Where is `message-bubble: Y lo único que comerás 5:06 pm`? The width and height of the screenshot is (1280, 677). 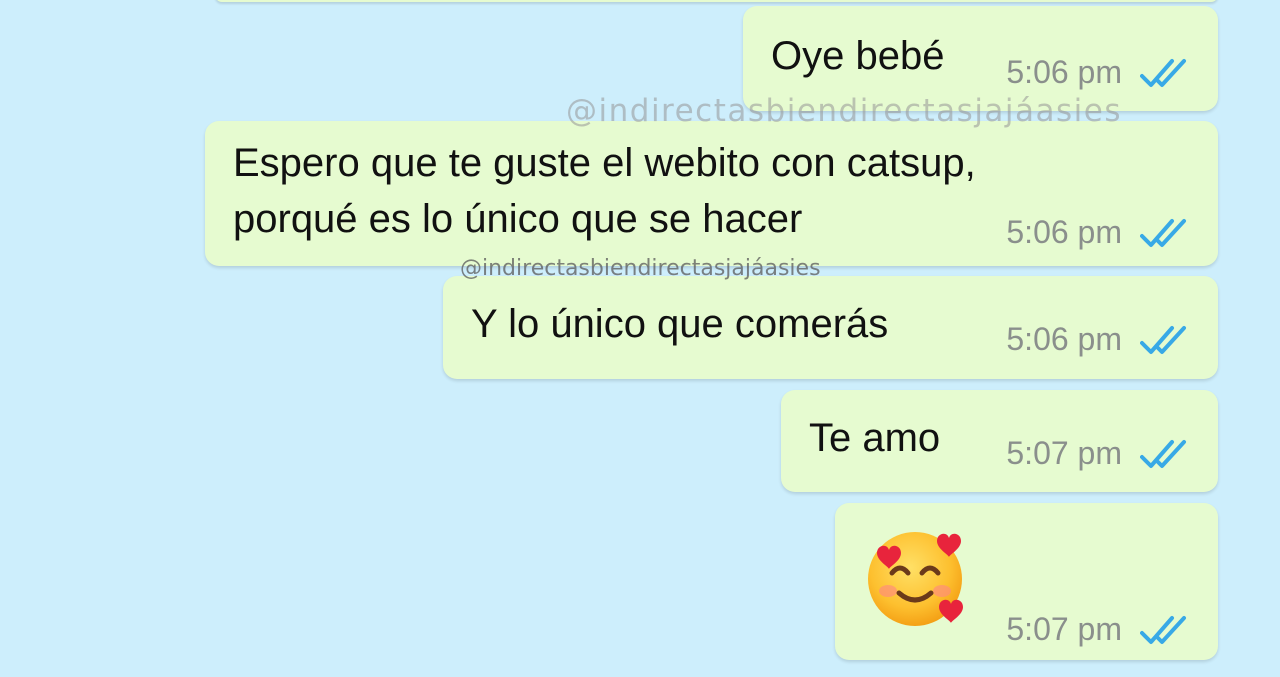 message-bubble: Y lo único que comerás 5:06 pm is located at coordinates (830, 327).